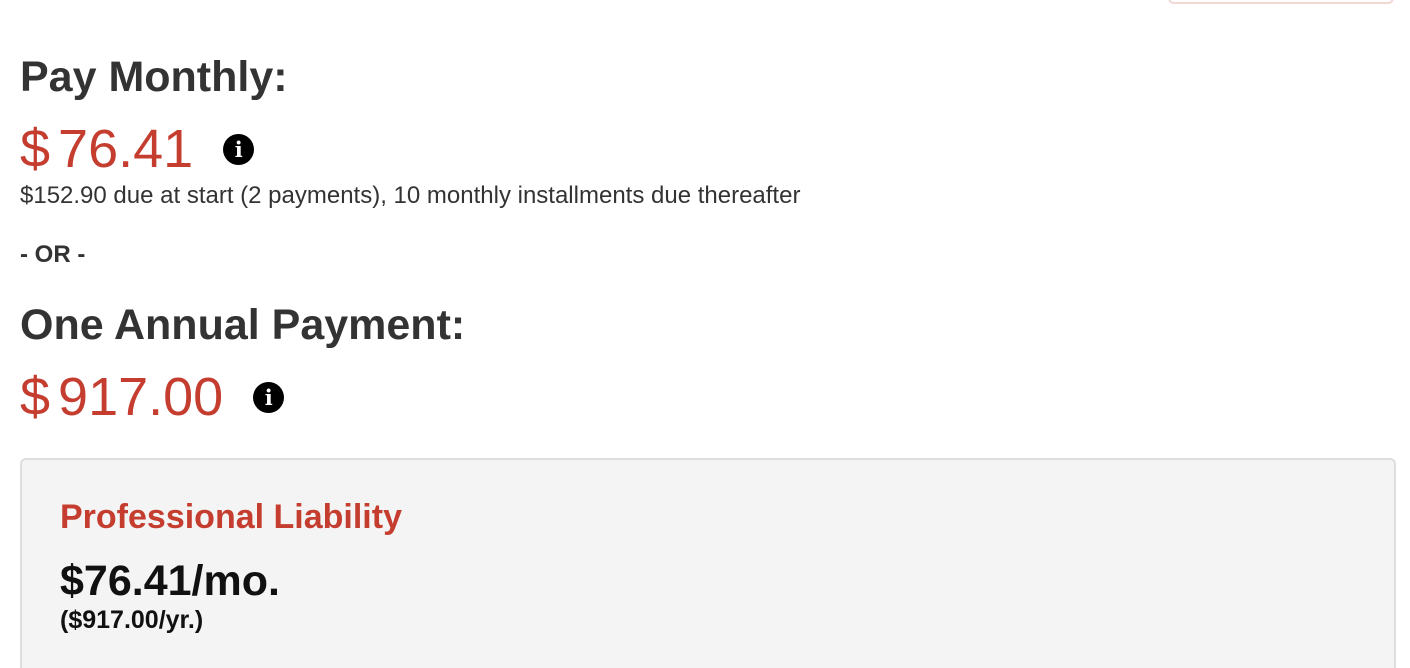  Describe the element at coordinates (35, 149) in the screenshot. I see `monthly-currency-symbol: $` at that location.